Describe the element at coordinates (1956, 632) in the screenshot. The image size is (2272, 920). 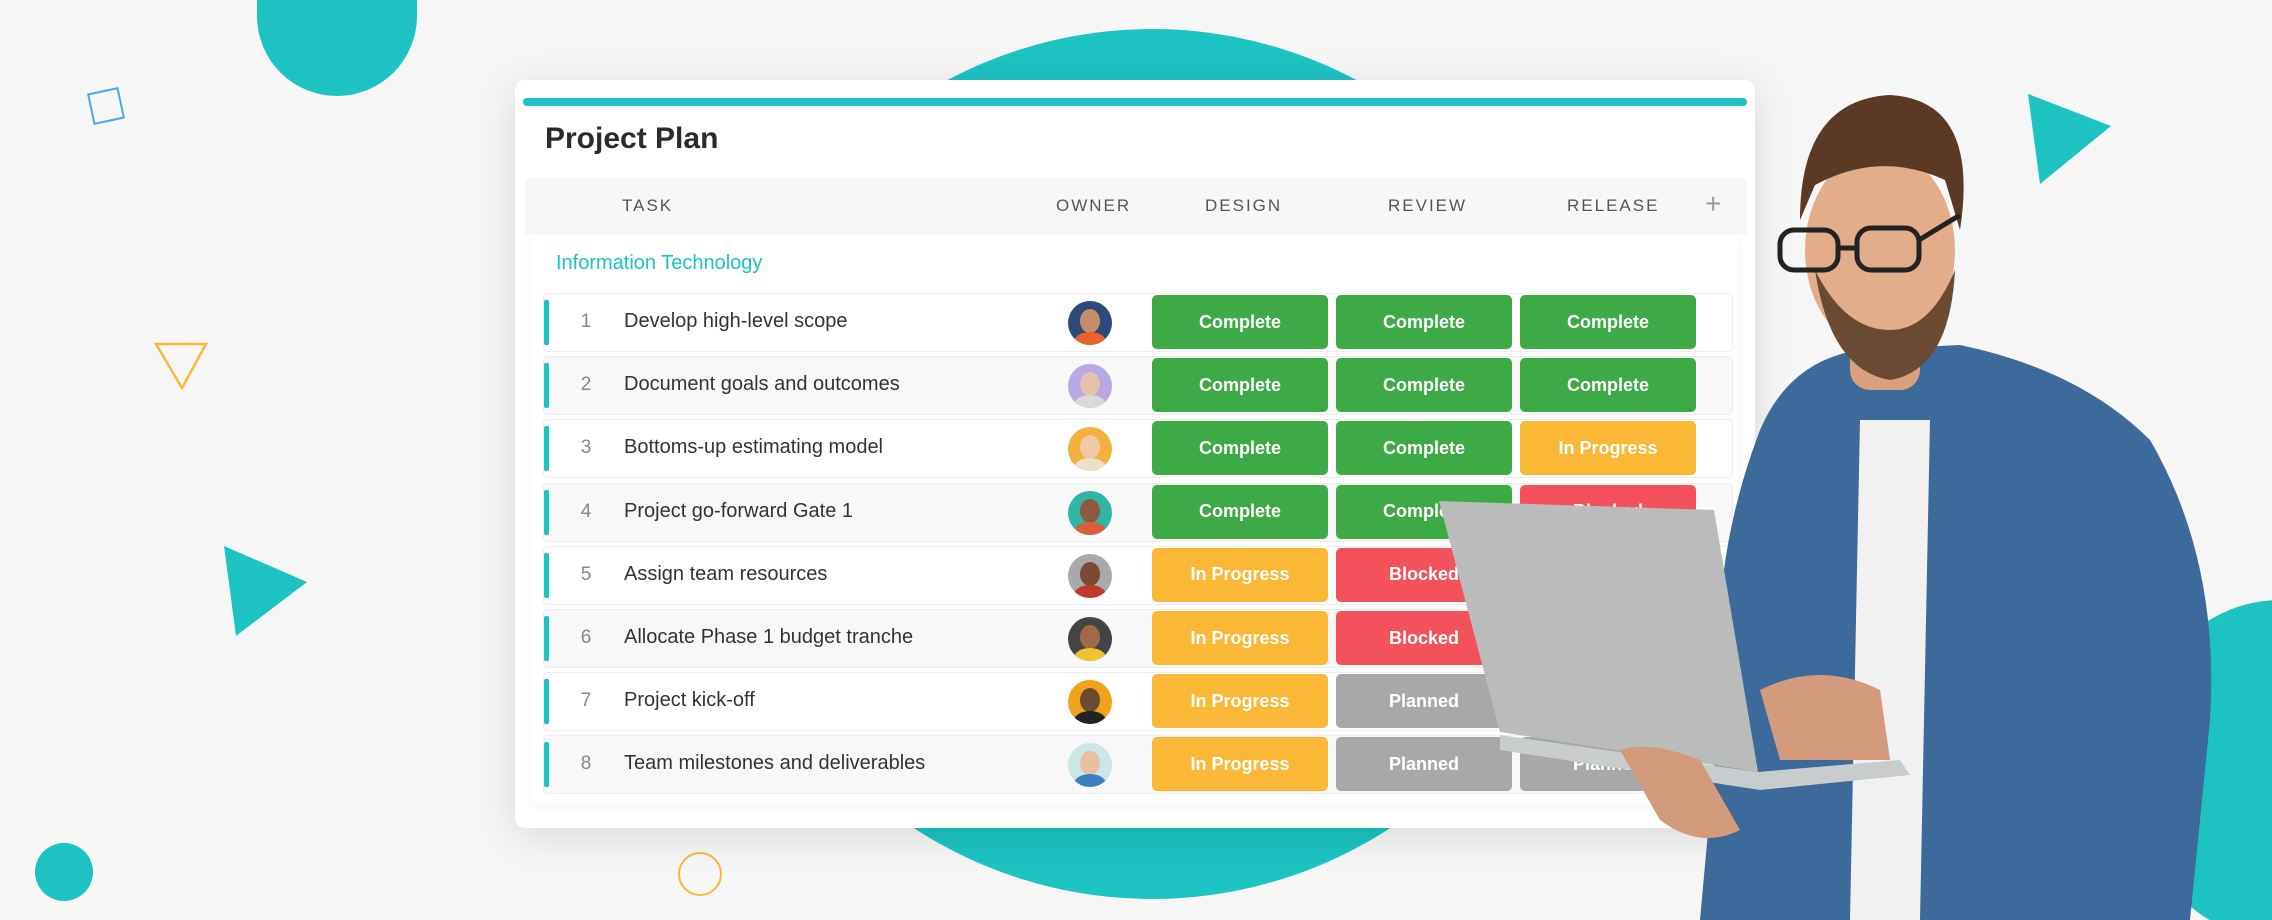
I see `shirt` at that location.